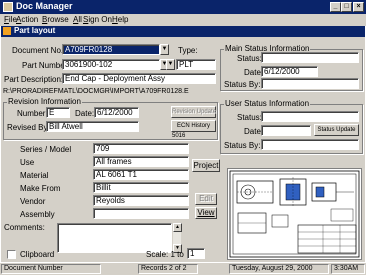 This screenshot has height=275, width=366. What do you see at coordinates (28, 127) in the screenshot?
I see `revised-by-label: Revised By:` at bounding box center [28, 127].